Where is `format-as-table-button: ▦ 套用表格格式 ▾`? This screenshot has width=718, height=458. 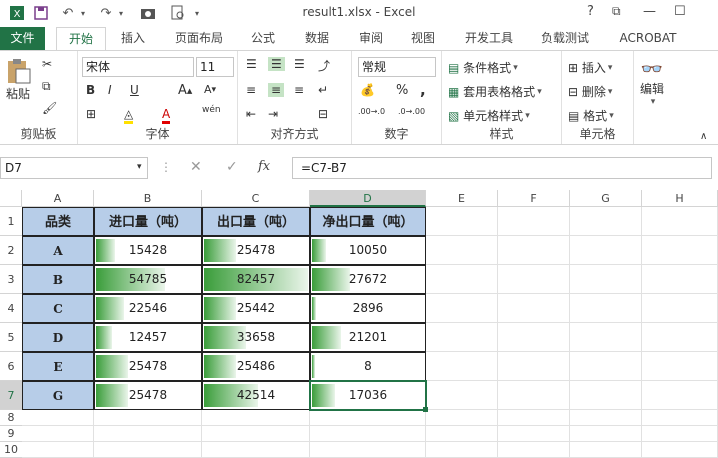 format-as-table-button: ▦ 套用表格格式 ▾ is located at coordinates (495, 91).